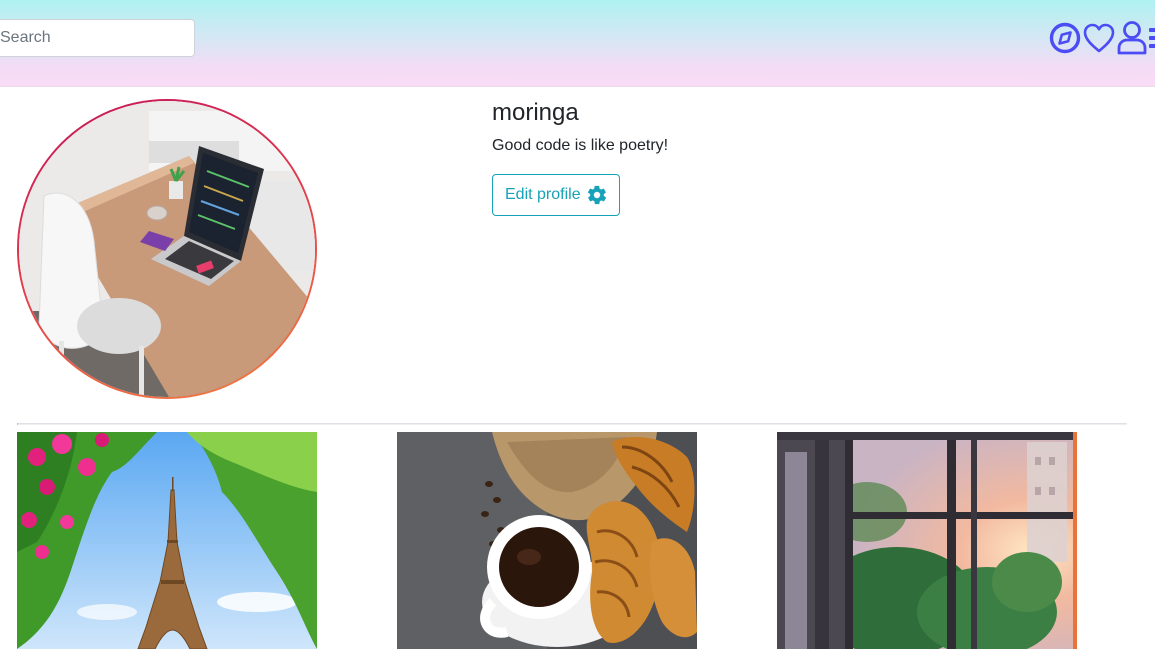 This screenshot has width=1155, height=649. What do you see at coordinates (927, 540) in the screenshot?
I see `post-thumbnail-window-sunlight` at bounding box center [927, 540].